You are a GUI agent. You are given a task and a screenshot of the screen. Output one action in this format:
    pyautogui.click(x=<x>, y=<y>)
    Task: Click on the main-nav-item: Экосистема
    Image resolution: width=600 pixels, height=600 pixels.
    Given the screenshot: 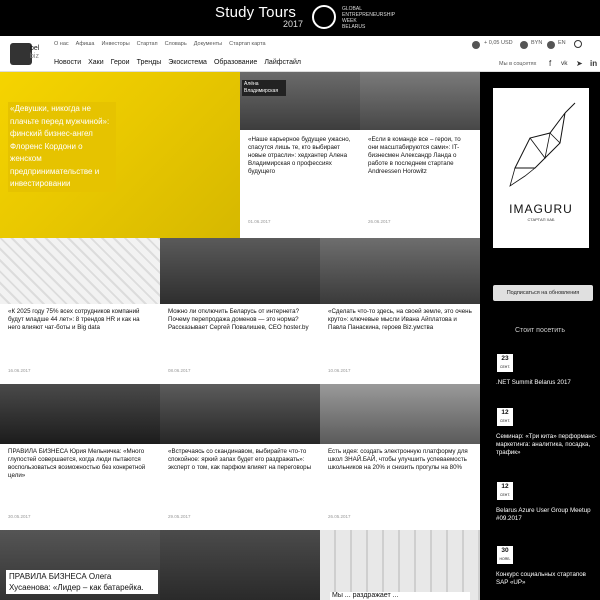 What is the action you would take?
    pyautogui.click(x=187, y=62)
    